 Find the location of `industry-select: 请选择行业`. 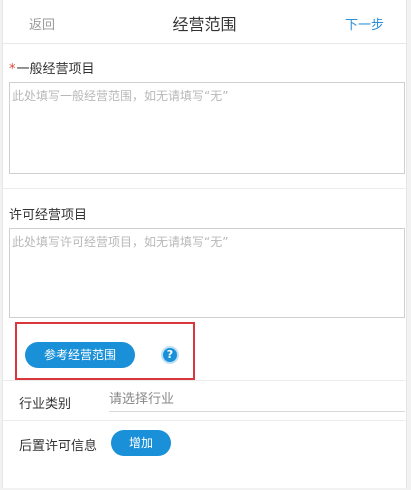

industry-select: 请选择行业 is located at coordinates (257, 401).